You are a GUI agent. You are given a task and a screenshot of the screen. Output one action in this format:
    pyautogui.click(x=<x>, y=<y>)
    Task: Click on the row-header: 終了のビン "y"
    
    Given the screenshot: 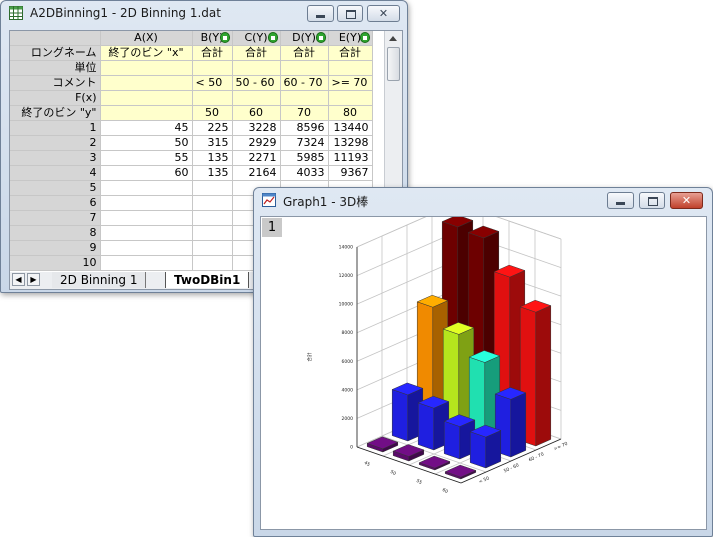 What is the action you would take?
    pyautogui.click(x=55, y=113)
    